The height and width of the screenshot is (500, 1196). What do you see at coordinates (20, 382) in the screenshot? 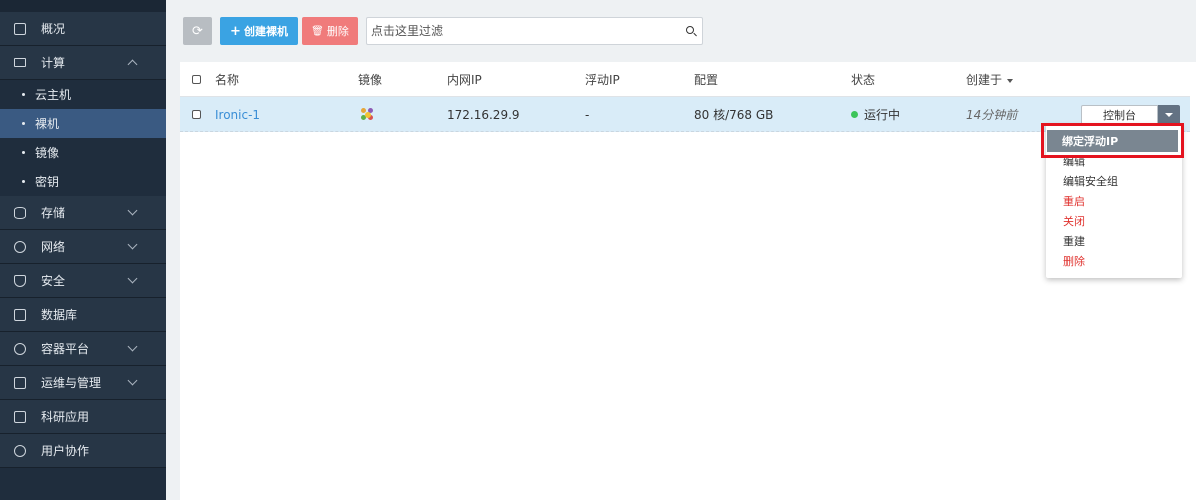
I see `calendar-icon` at bounding box center [20, 382].